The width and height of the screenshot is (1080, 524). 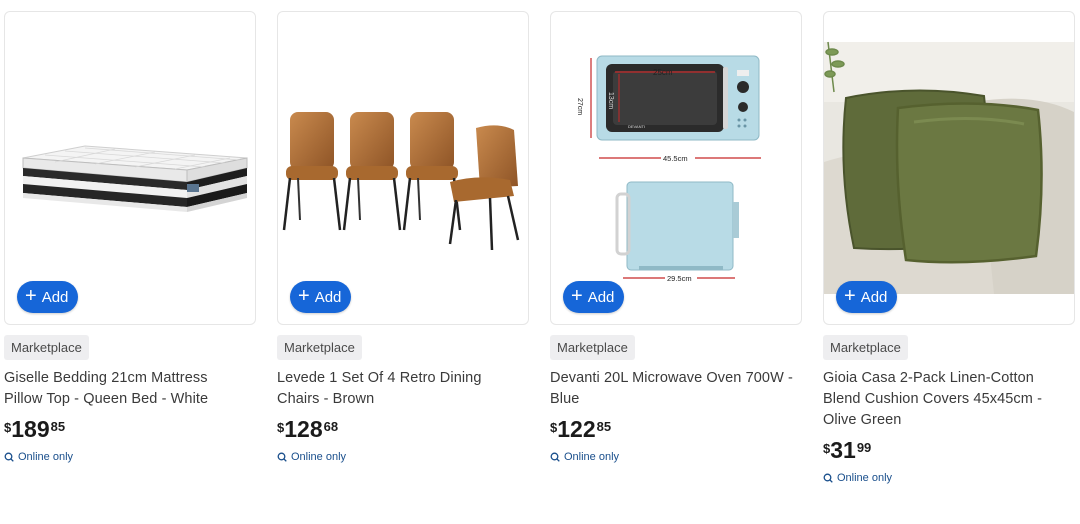 What do you see at coordinates (30, 429) in the screenshot?
I see `price-dollars: 189` at bounding box center [30, 429].